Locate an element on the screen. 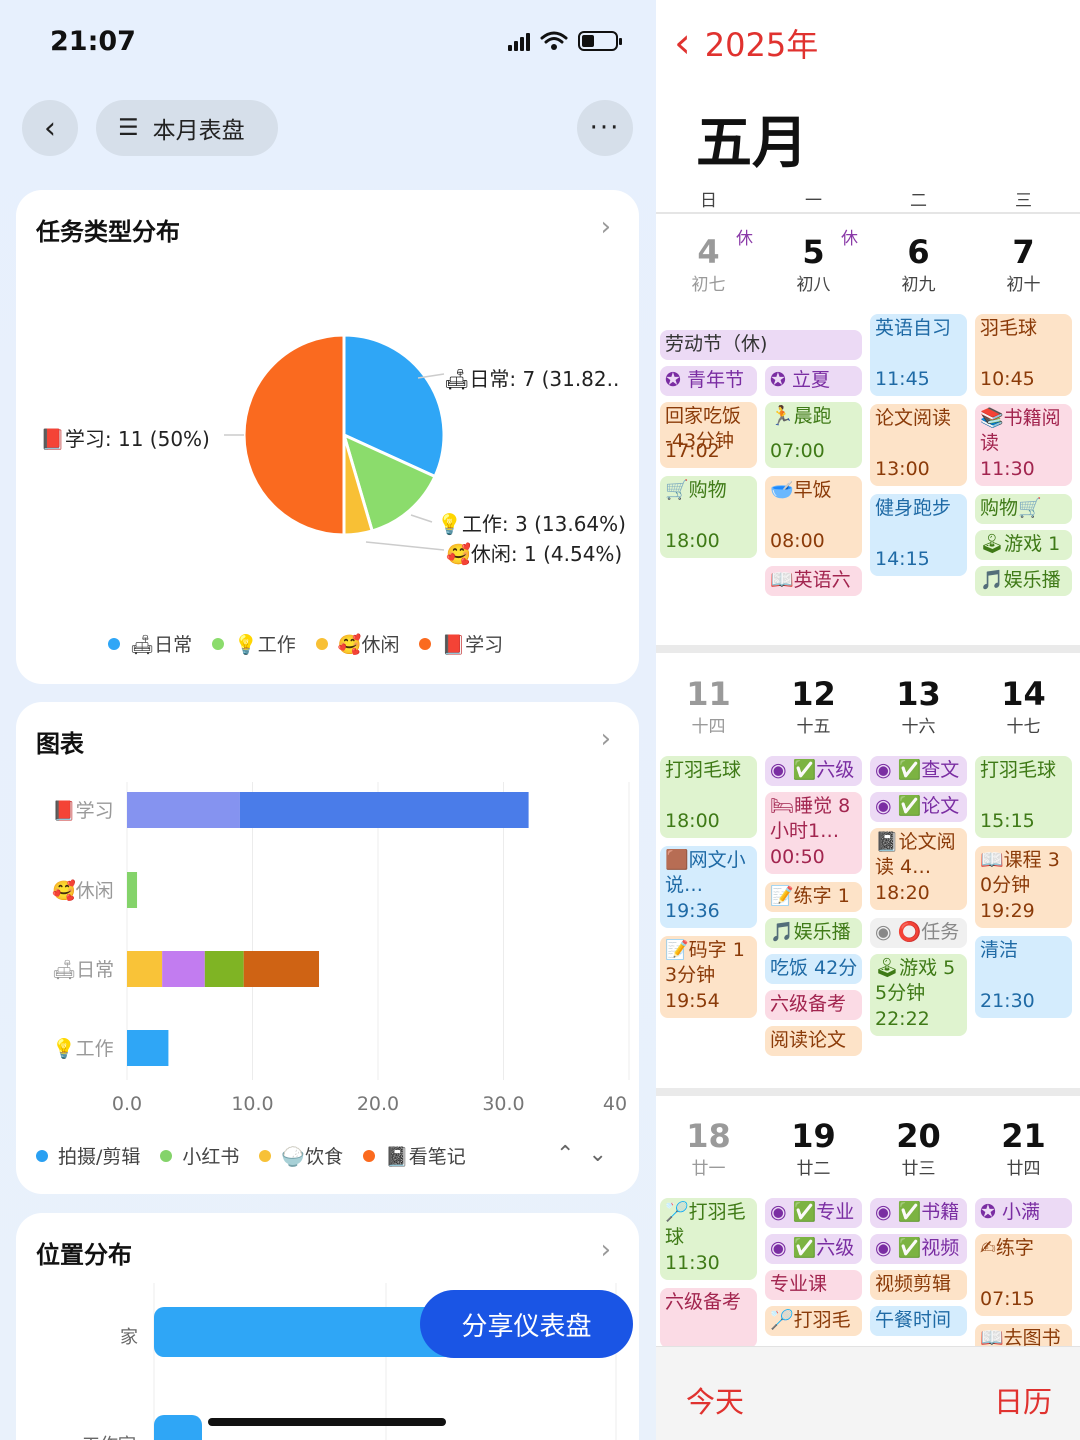 This screenshot has width=1080, height=1440. bar-legend-item: 🍚饮食 is located at coordinates (301, 1155).